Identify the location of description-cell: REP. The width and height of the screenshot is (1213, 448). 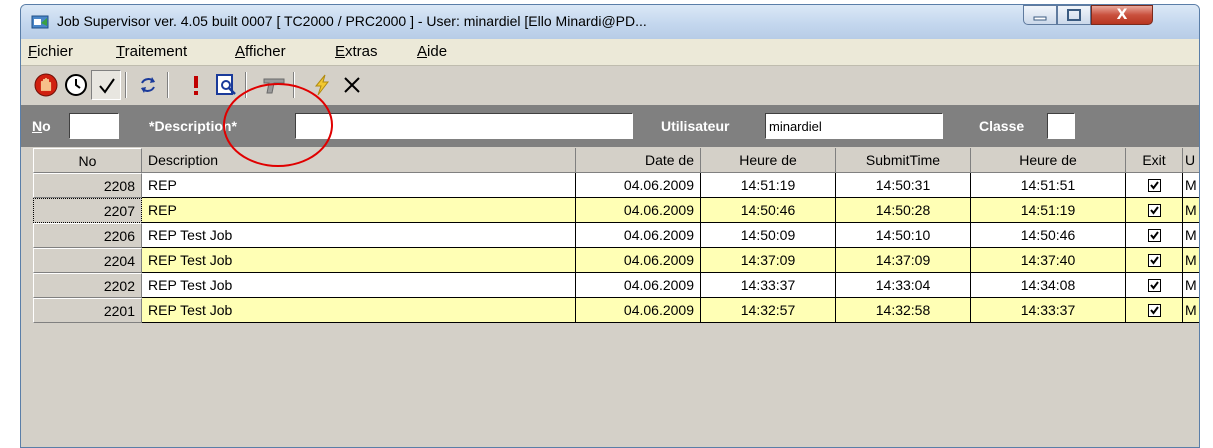
(359, 185).